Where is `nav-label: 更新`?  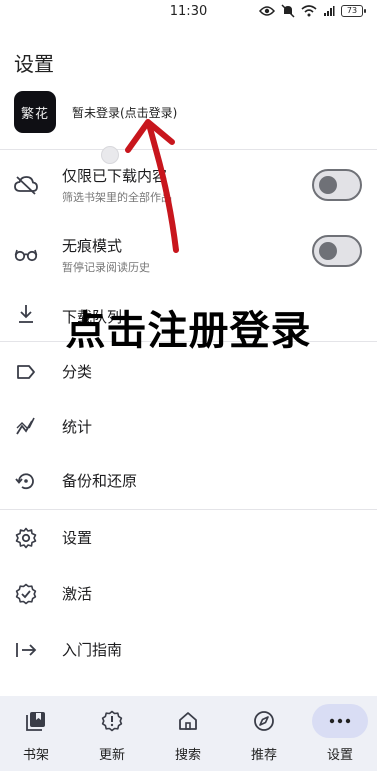 nav-label: 更新 is located at coordinates (111, 755).